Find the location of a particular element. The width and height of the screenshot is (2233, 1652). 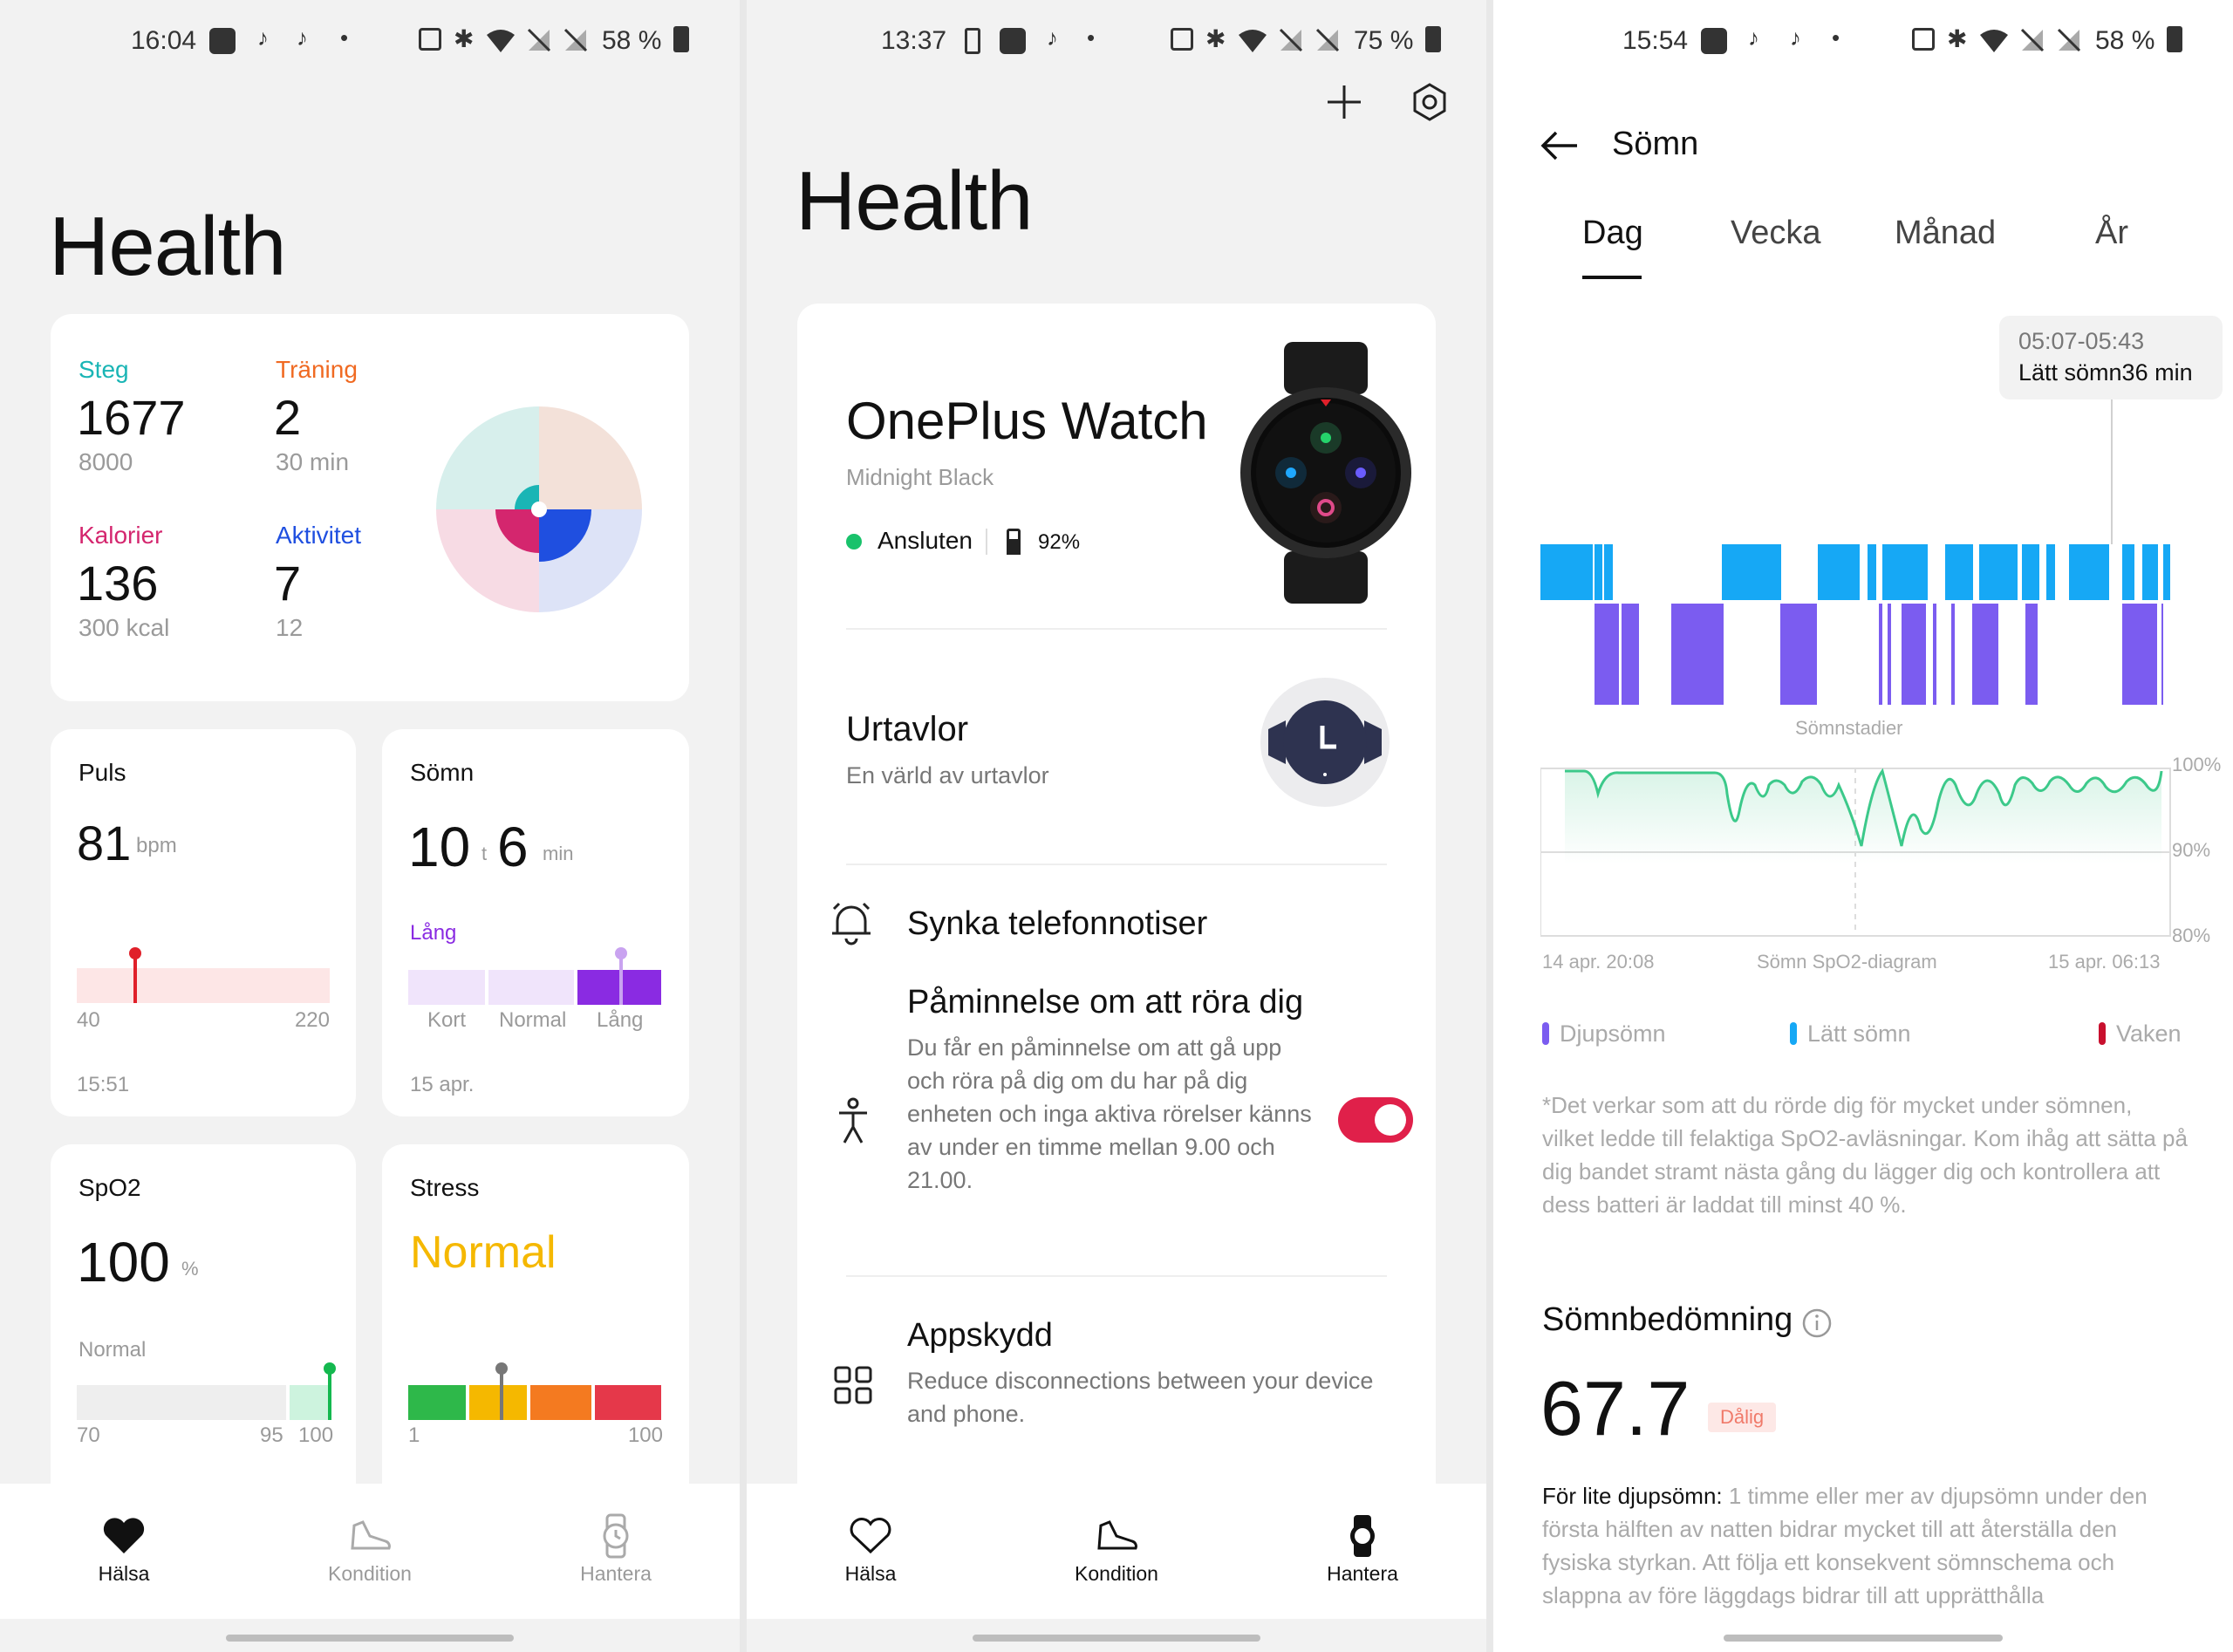

calories-value: 136 is located at coordinates (118, 583).